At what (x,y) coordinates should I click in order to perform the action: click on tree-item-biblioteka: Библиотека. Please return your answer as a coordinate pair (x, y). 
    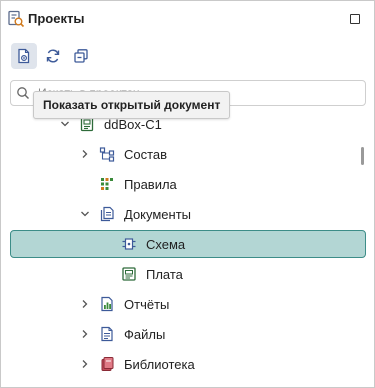
    Looking at the image, I should click on (137, 364).